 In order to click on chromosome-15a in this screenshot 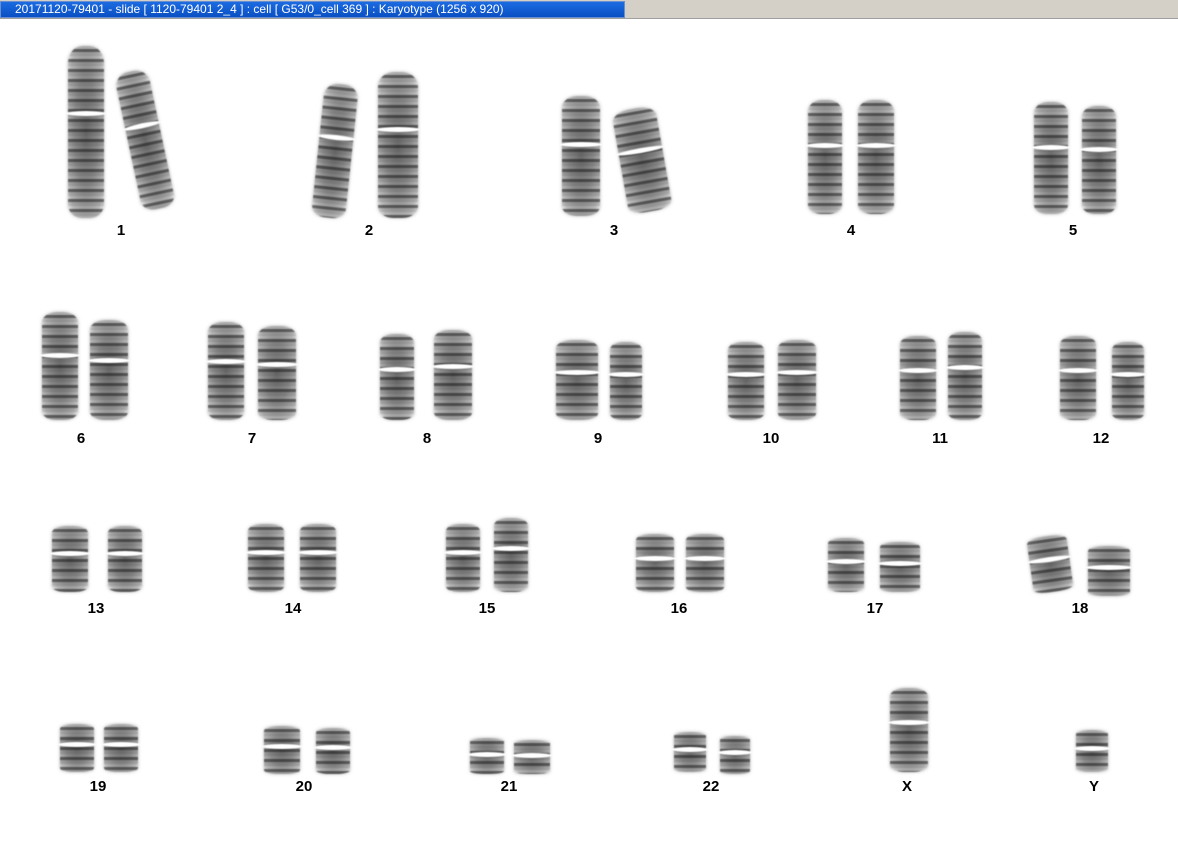, I will do `click(463, 558)`.